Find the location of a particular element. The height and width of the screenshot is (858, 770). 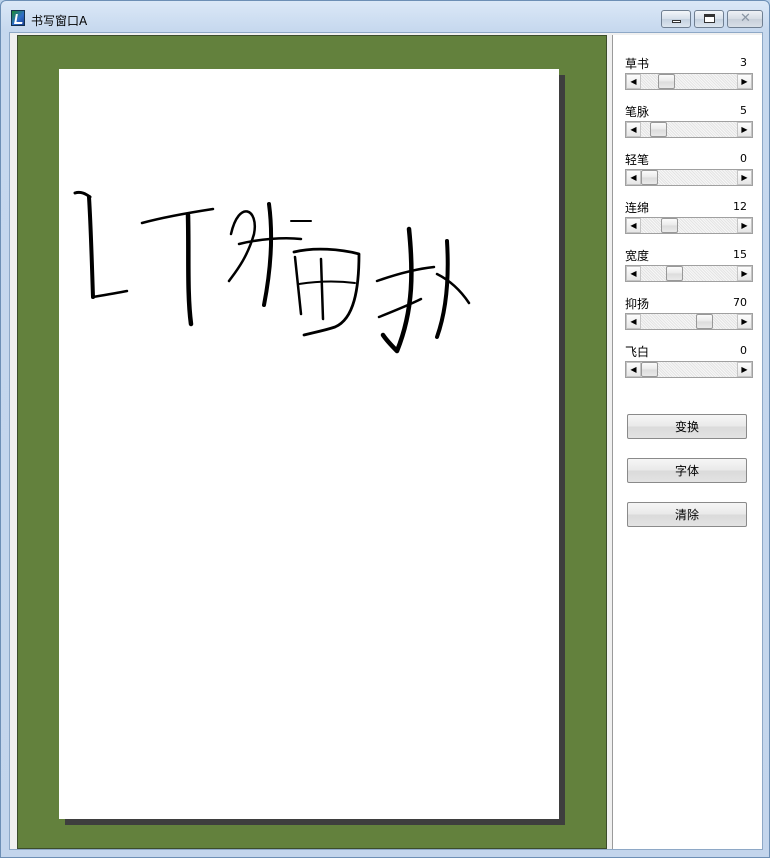

param-lianmian: 连绵 12 ◀ ▶ is located at coordinates (689, 218).